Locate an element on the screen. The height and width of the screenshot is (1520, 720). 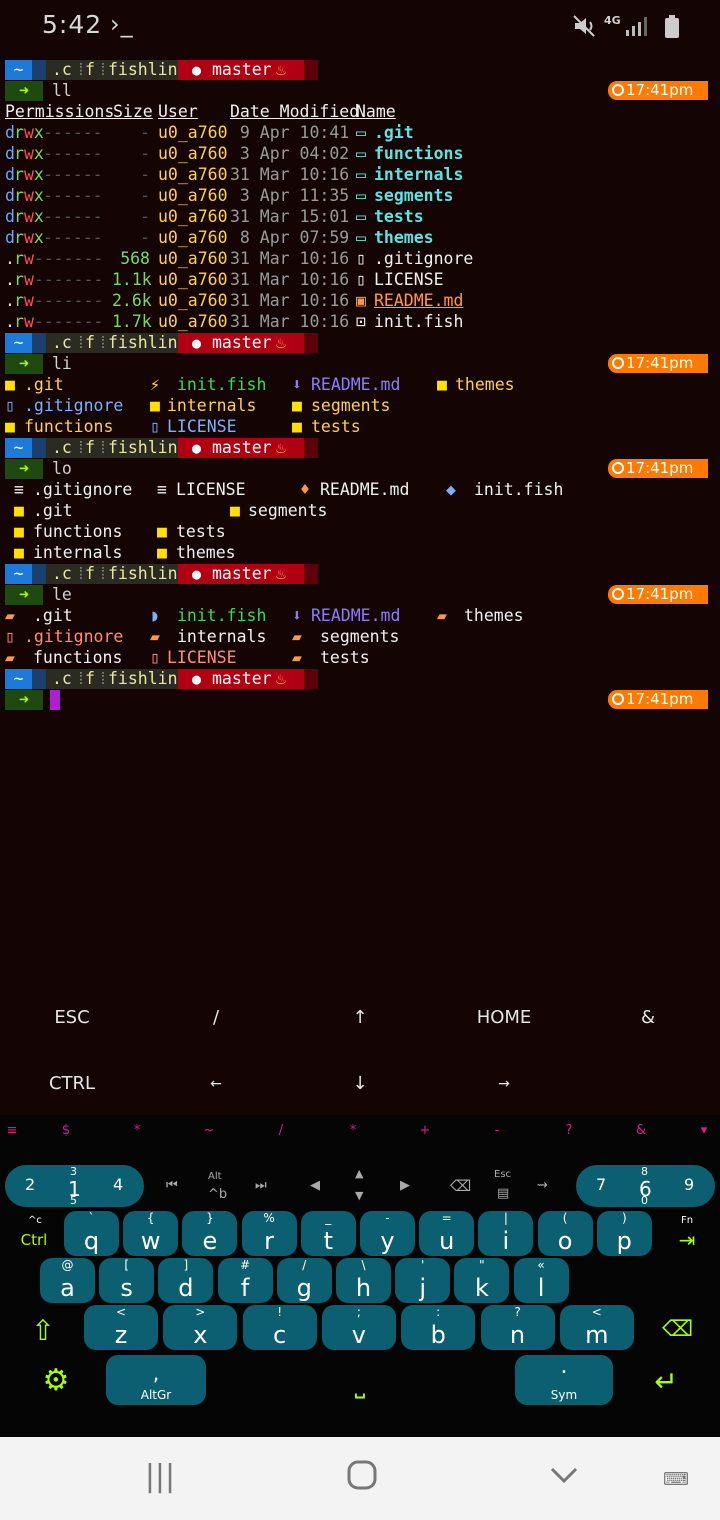
key-q: ` q is located at coordinates (91, 1233).